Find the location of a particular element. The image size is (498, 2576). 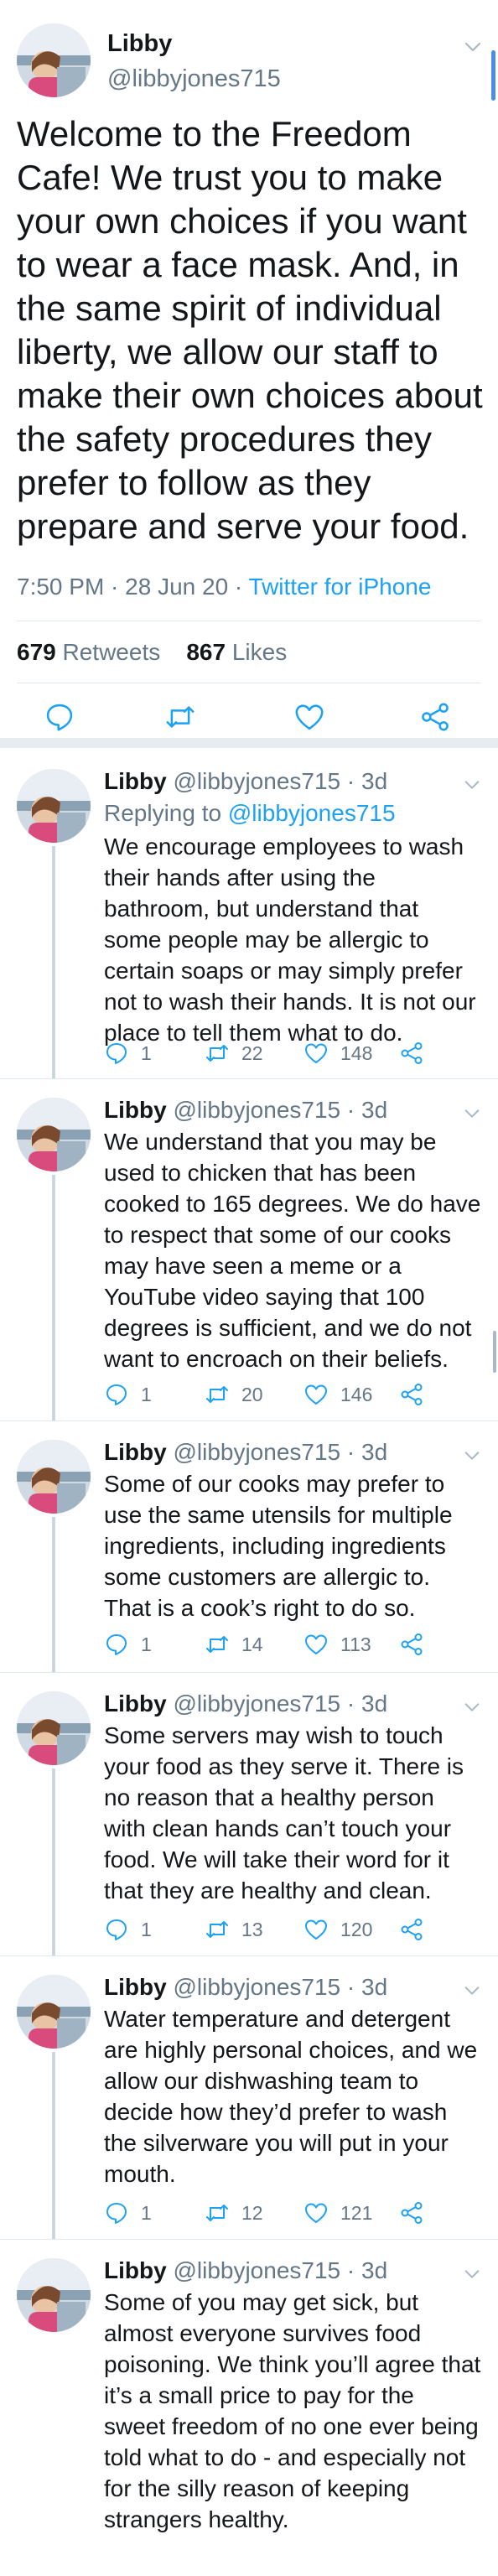

tweet-stats: 679 Retweets 867 Likes is located at coordinates (152, 652).